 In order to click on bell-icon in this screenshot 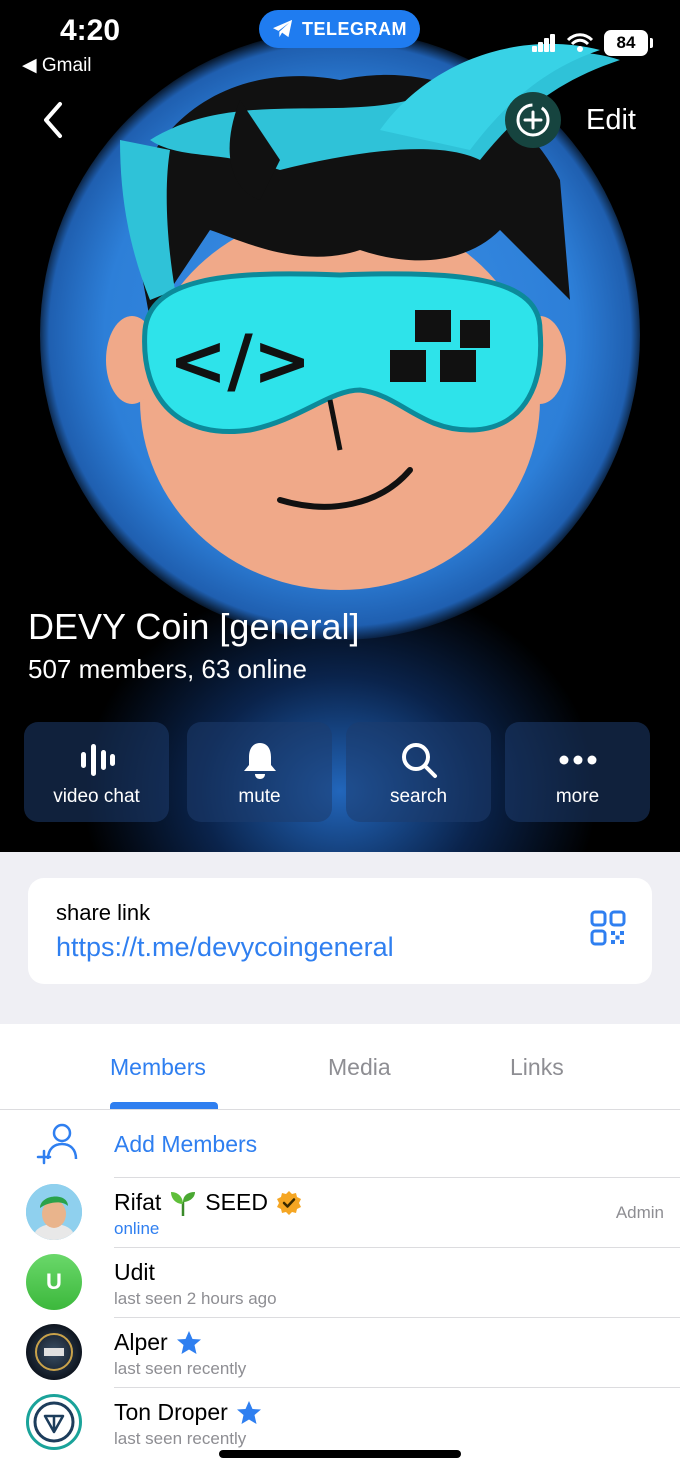, I will do `click(259, 761)`.